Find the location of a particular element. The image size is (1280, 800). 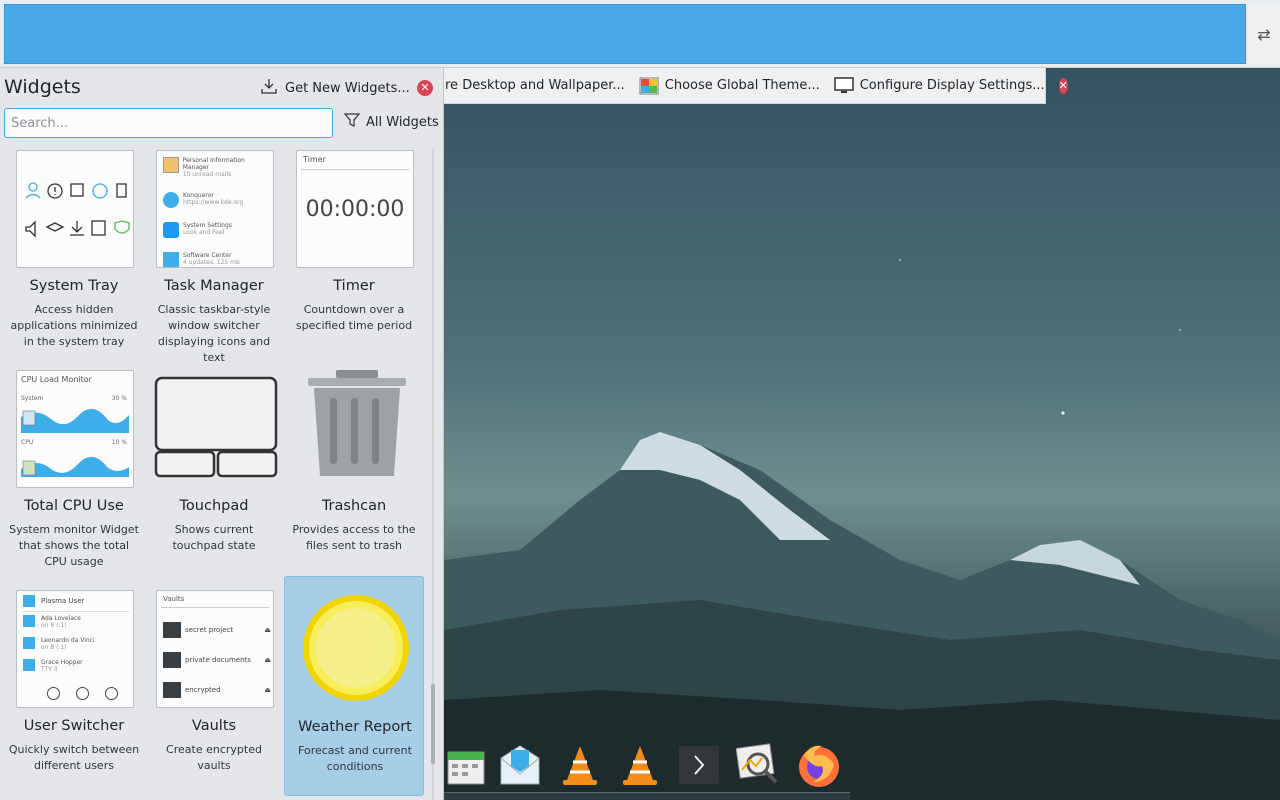

user-session: on 8 (:1) is located at coordinates (54, 647).